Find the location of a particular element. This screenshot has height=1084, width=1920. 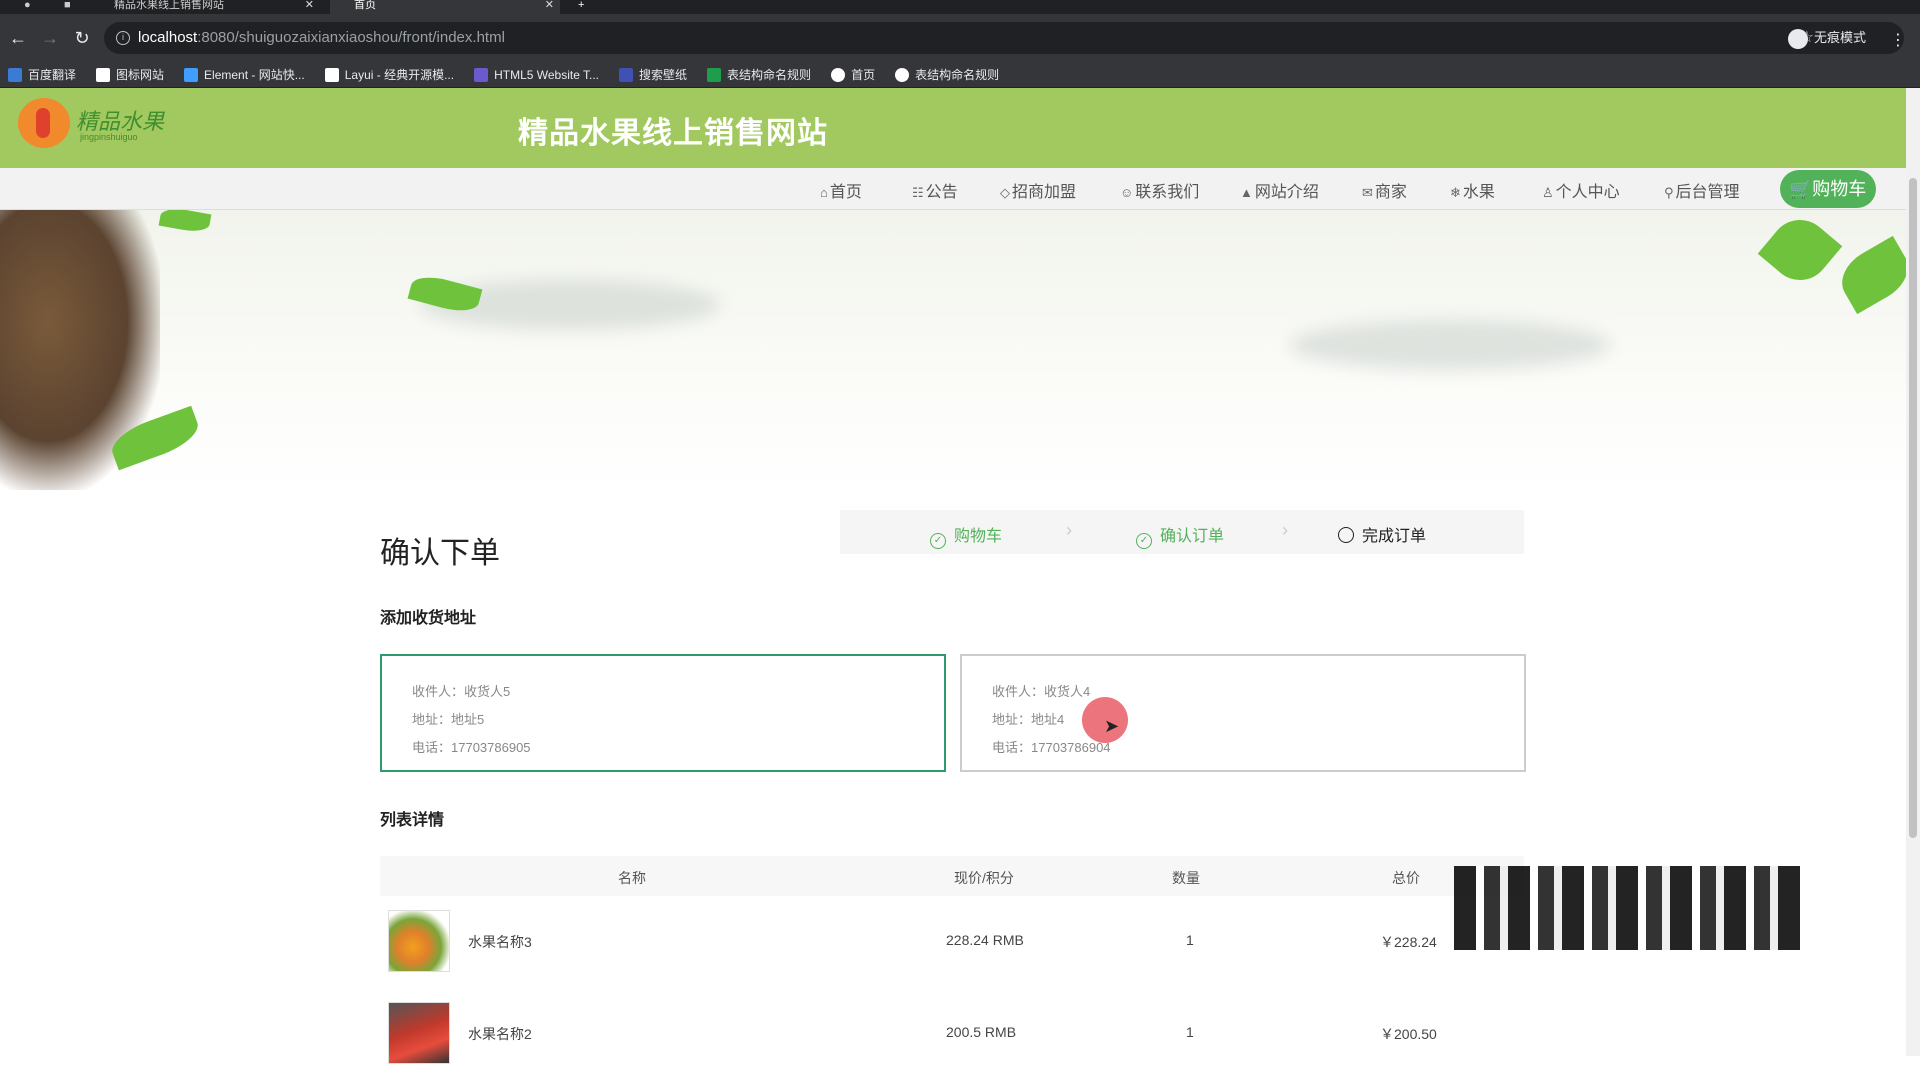

nav-label: 网站介绍 is located at coordinates (1286, 192).